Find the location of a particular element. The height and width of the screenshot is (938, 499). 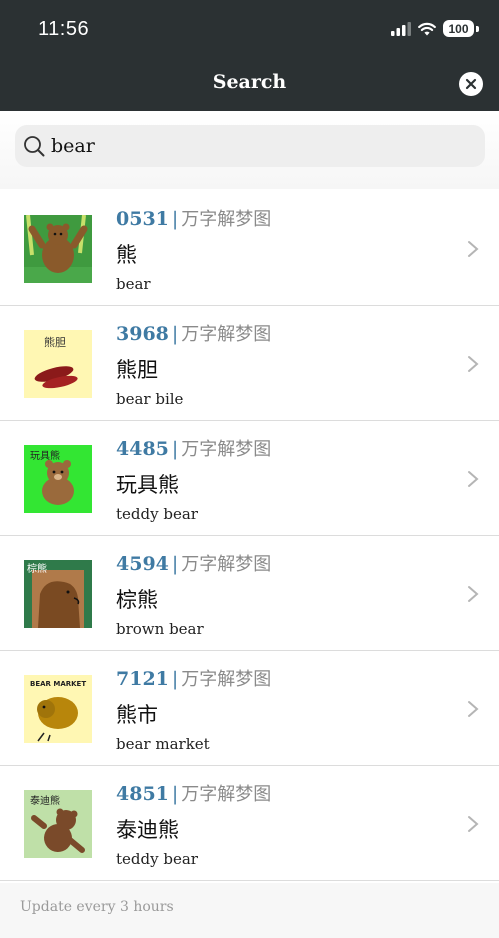

search-input is located at coordinates (251, 146).